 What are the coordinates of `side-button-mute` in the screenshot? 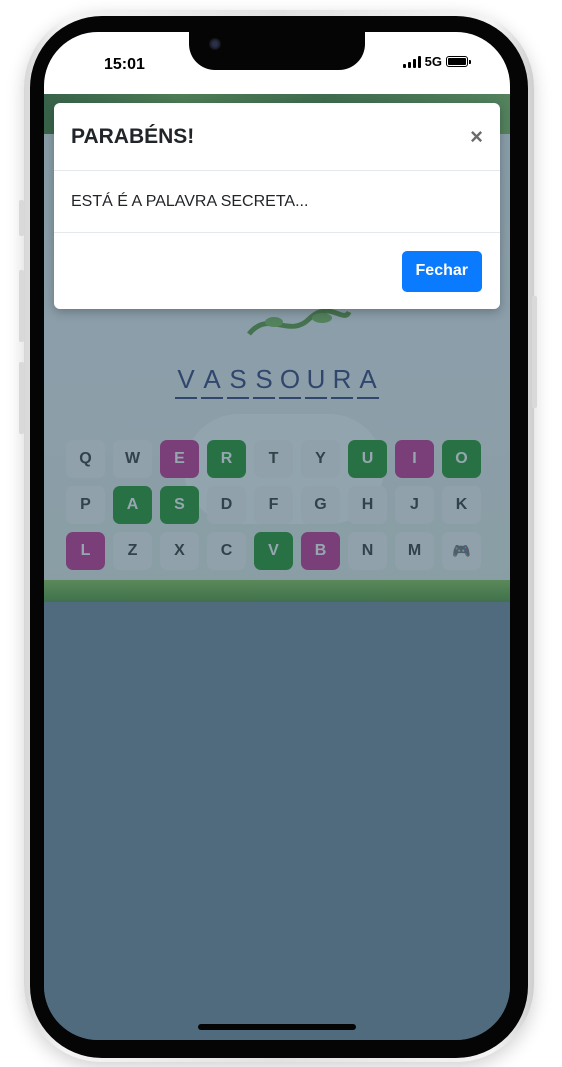 It's located at (21, 218).